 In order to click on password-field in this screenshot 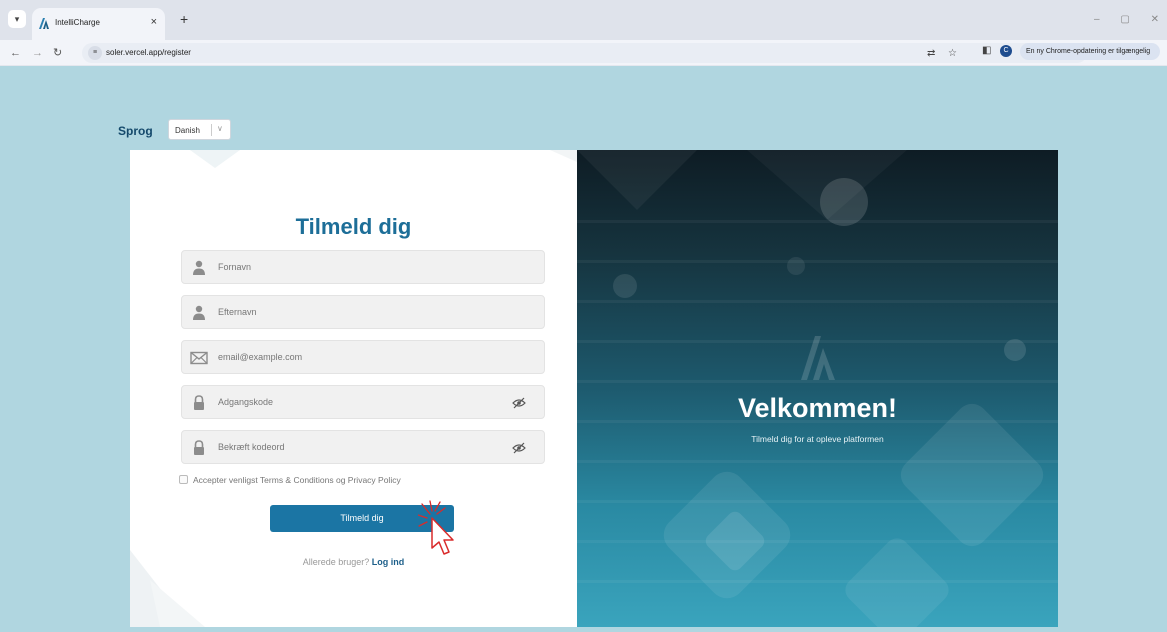, I will do `click(363, 402)`.